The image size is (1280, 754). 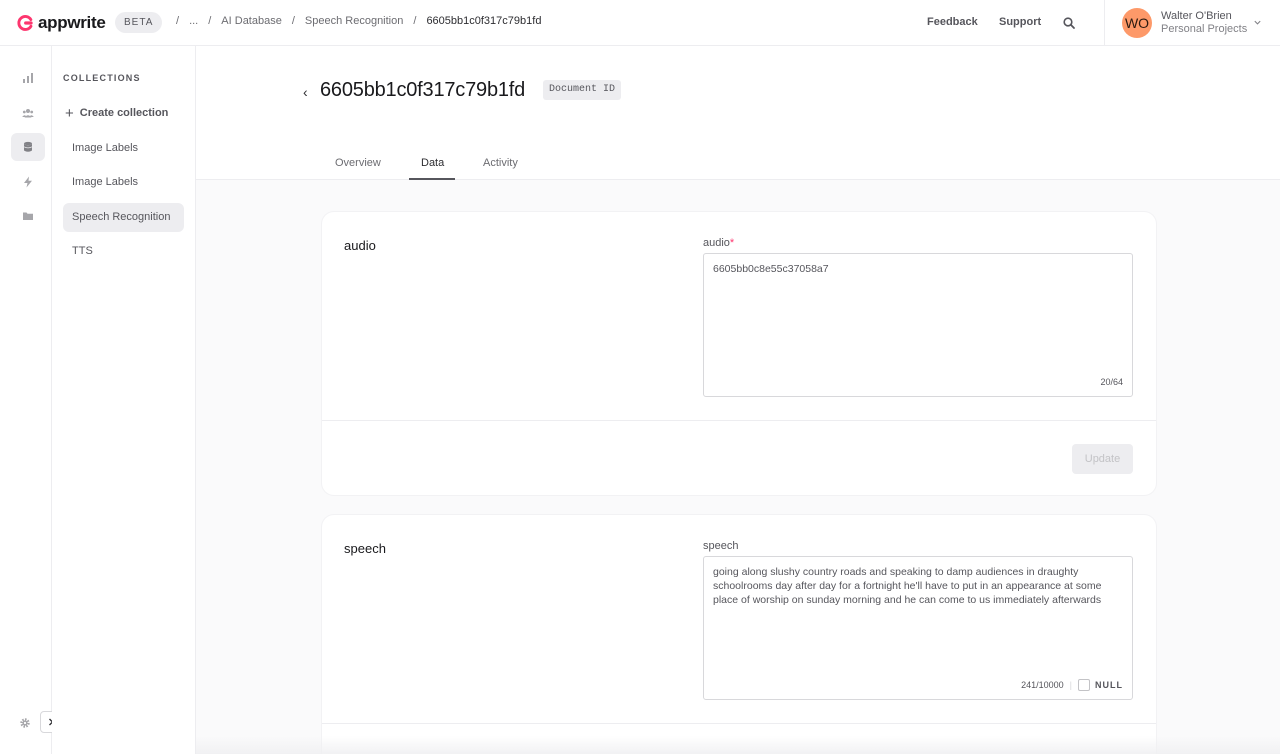 I want to click on collection-item-image-labels-2: Image Labels, so click(x=123, y=182).